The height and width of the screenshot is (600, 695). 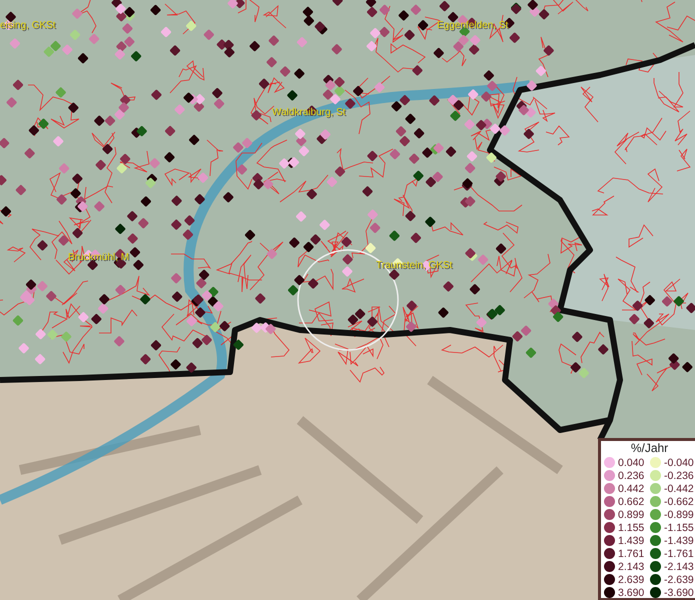 I want to click on legend-value: 1.761, so click(x=632, y=554).